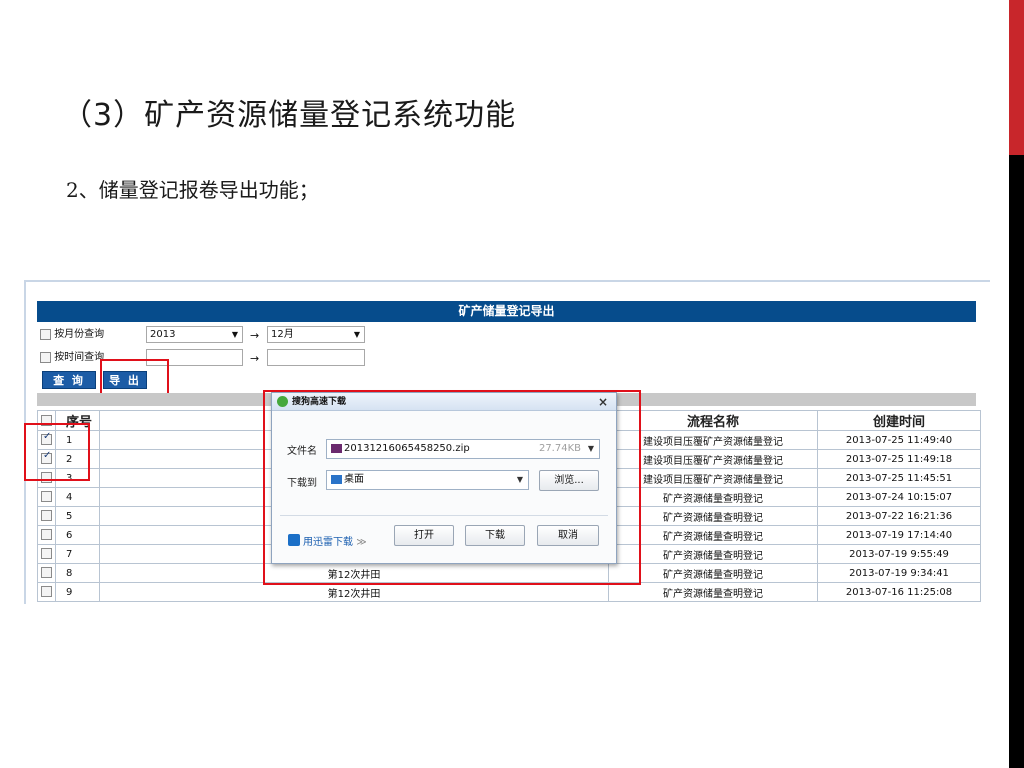 Image resolution: width=1024 pixels, height=768 pixels. I want to click on row-time: 2013-07-16 11:25:08, so click(899, 592).